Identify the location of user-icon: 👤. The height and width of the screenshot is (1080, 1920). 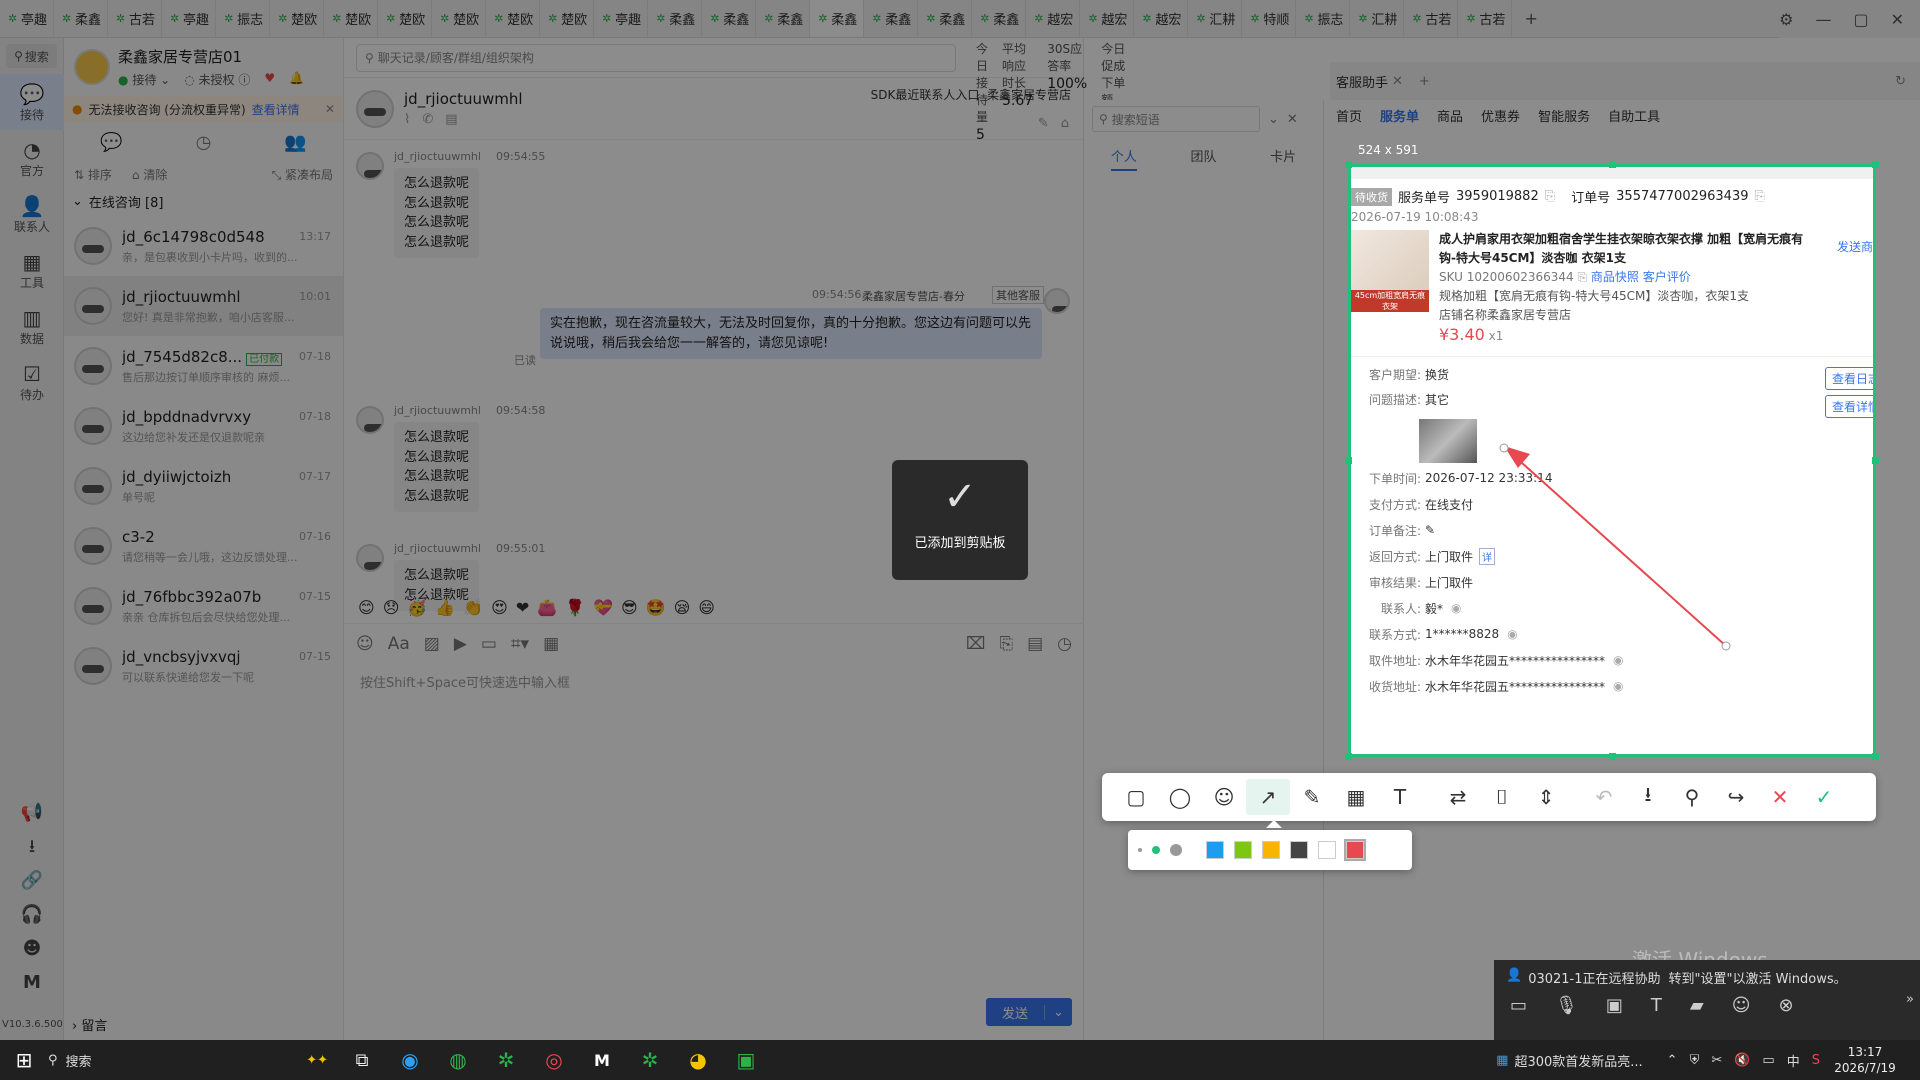
(1514, 975).